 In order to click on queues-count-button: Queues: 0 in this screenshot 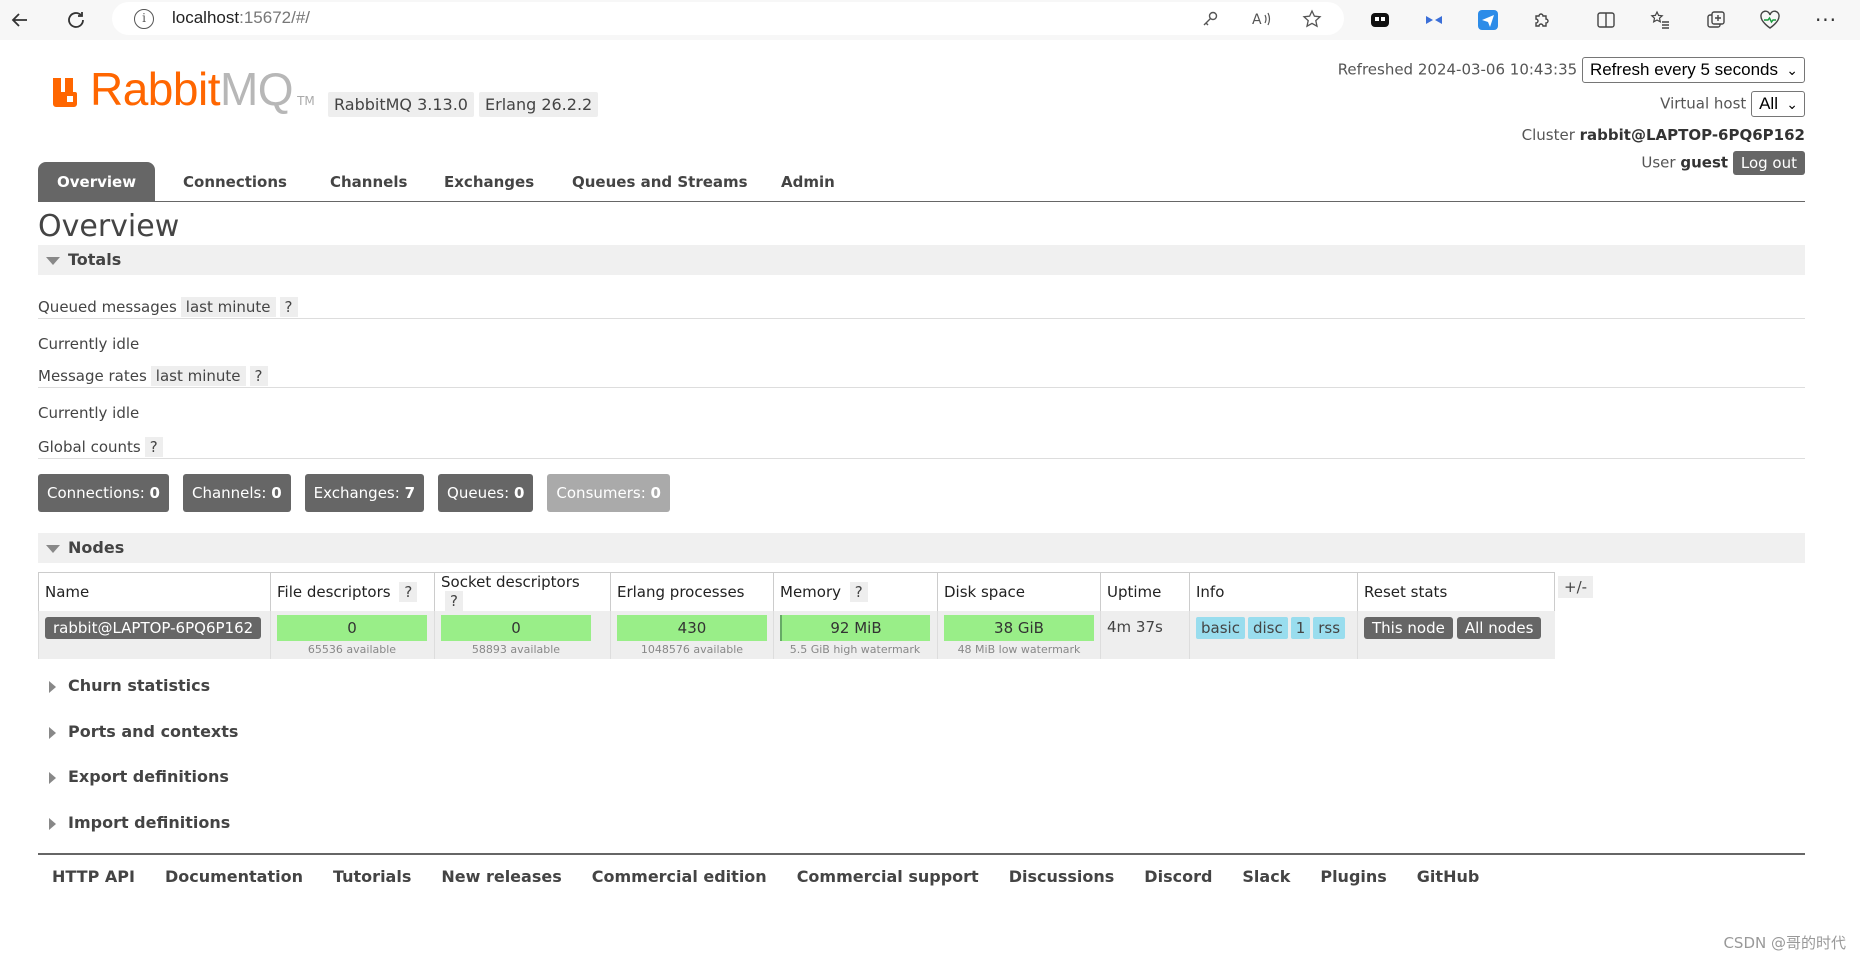, I will do `click(486, 493)`.